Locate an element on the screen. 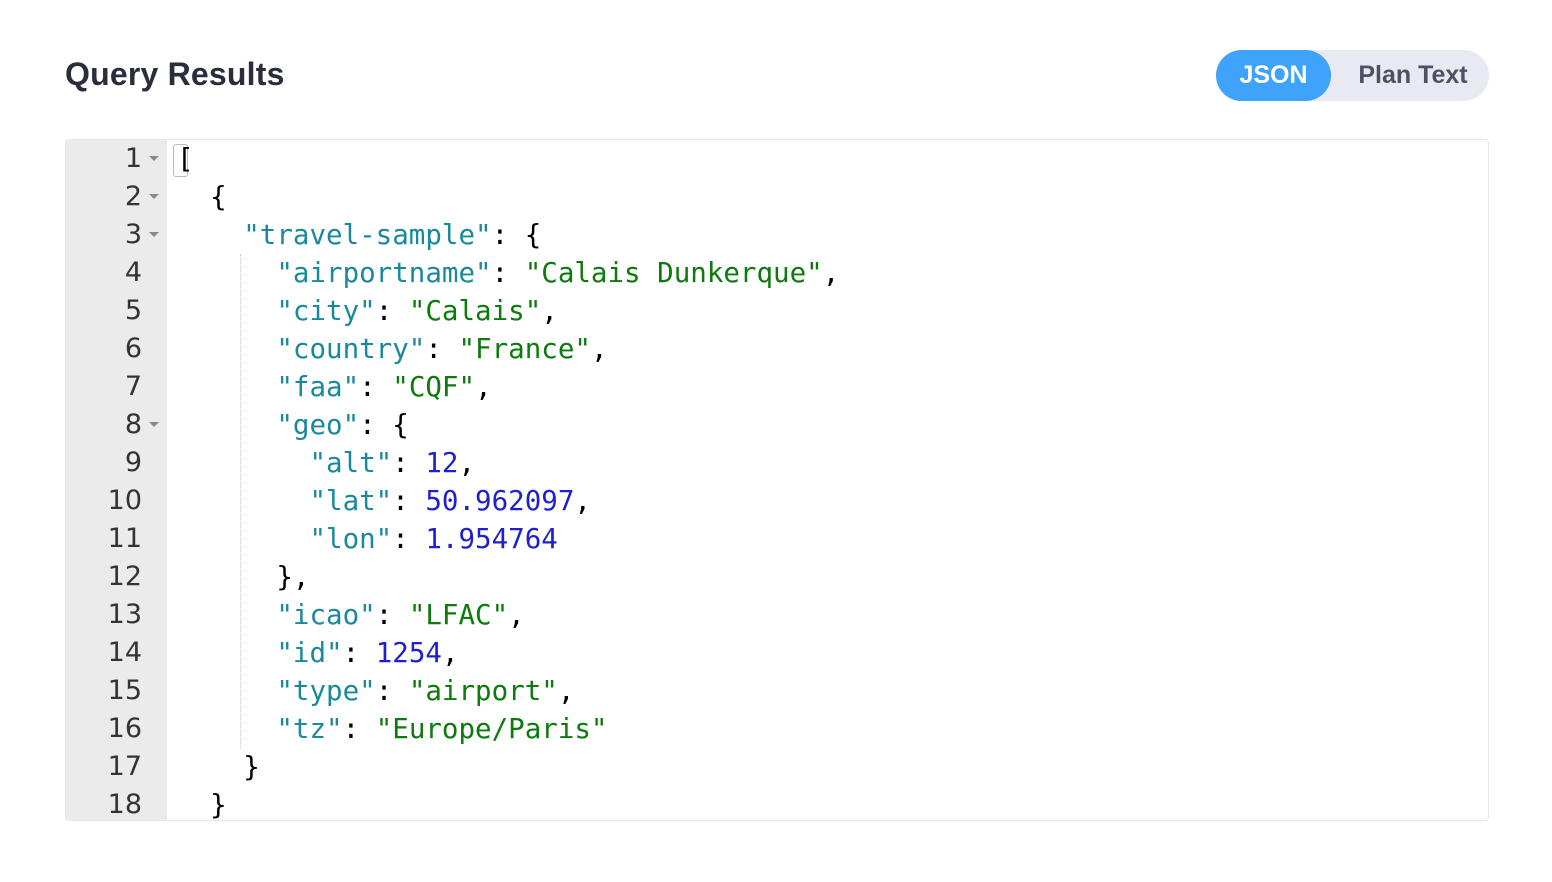  json-punctuation: { is located at coordinates (218, 197).